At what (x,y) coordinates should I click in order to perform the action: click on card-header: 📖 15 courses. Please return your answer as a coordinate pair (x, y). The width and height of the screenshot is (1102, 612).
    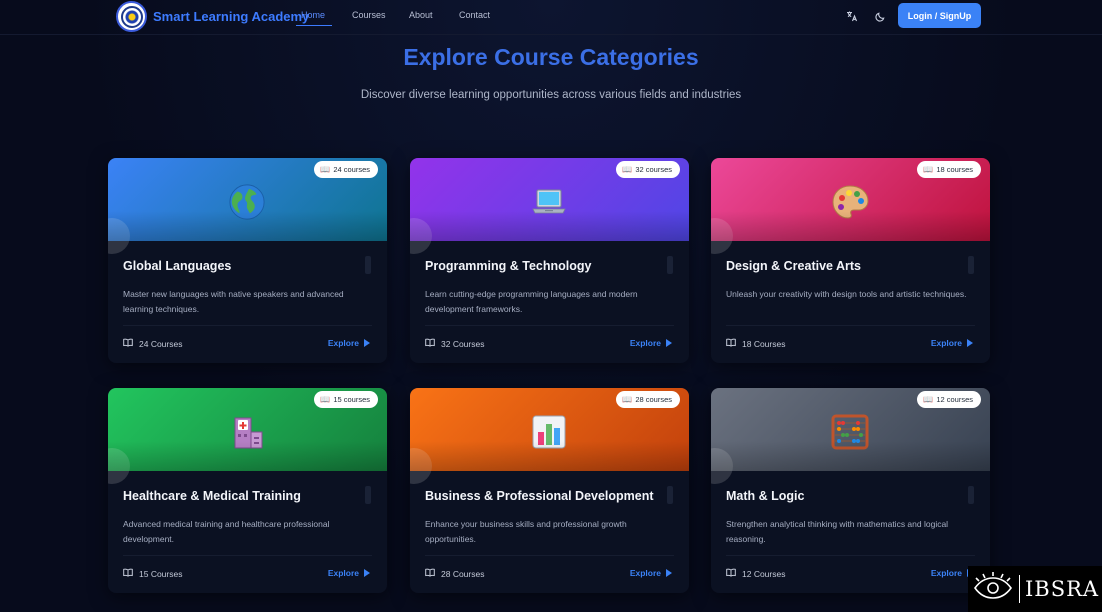
    Looking at the image, I should click on (247, 436).